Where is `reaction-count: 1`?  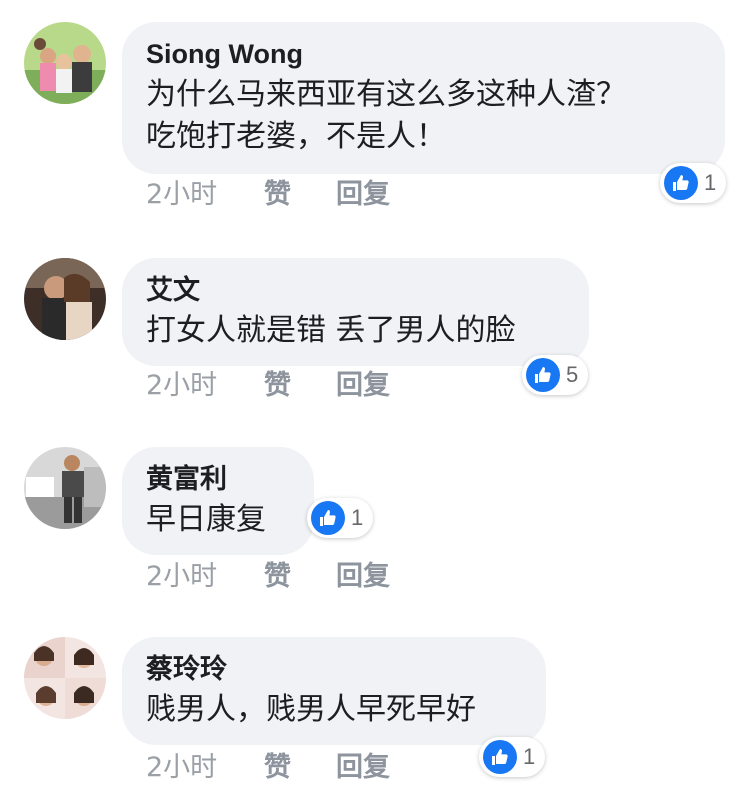
reaction-count: 1 is located at coordinates (529, 756).